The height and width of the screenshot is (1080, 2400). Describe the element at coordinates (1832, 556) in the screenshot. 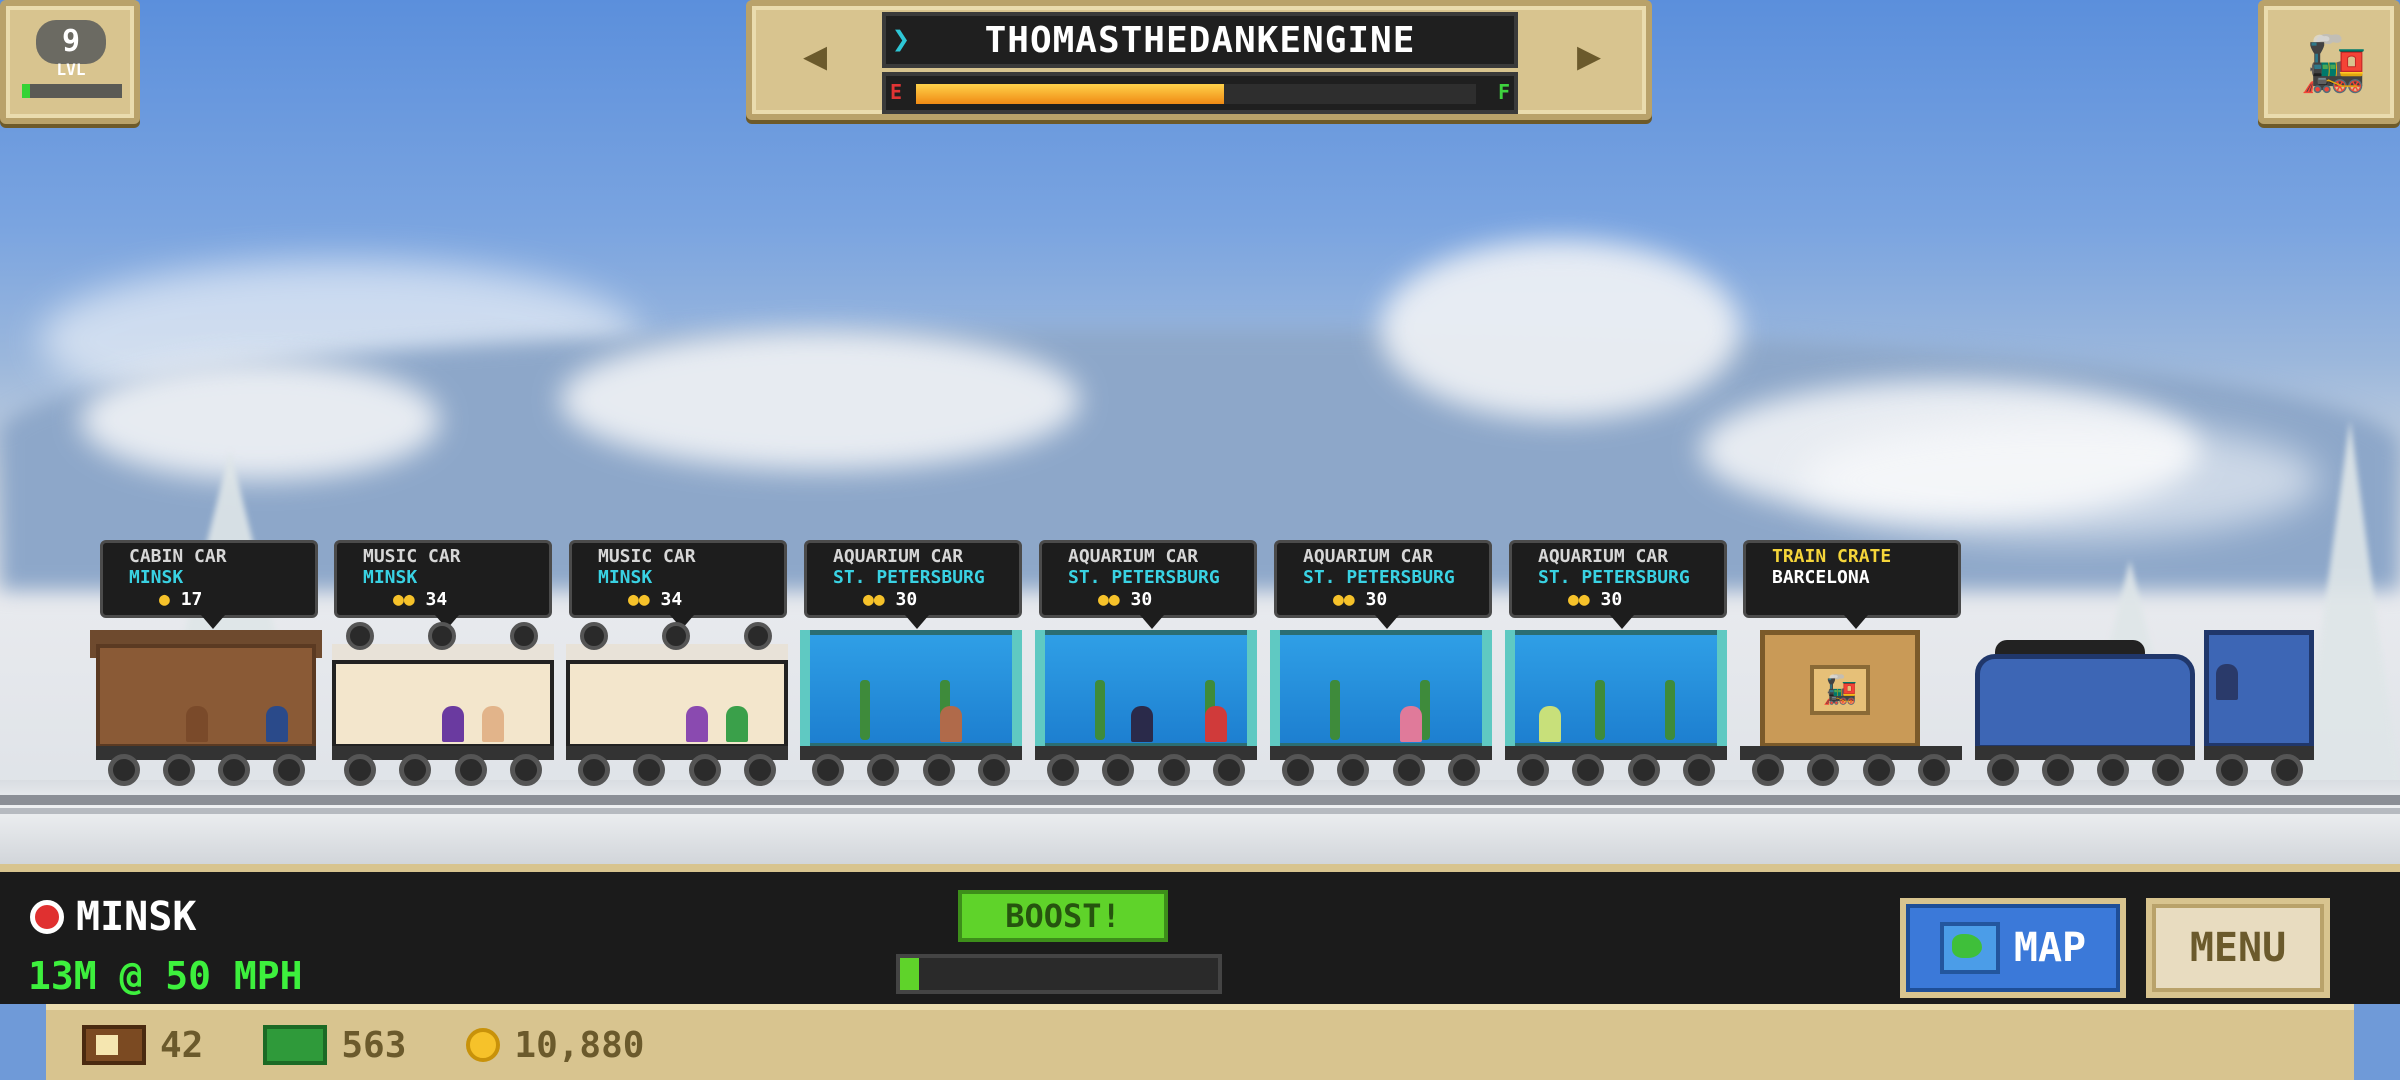

I see `car-type: TRAIN CRATE` at that location.